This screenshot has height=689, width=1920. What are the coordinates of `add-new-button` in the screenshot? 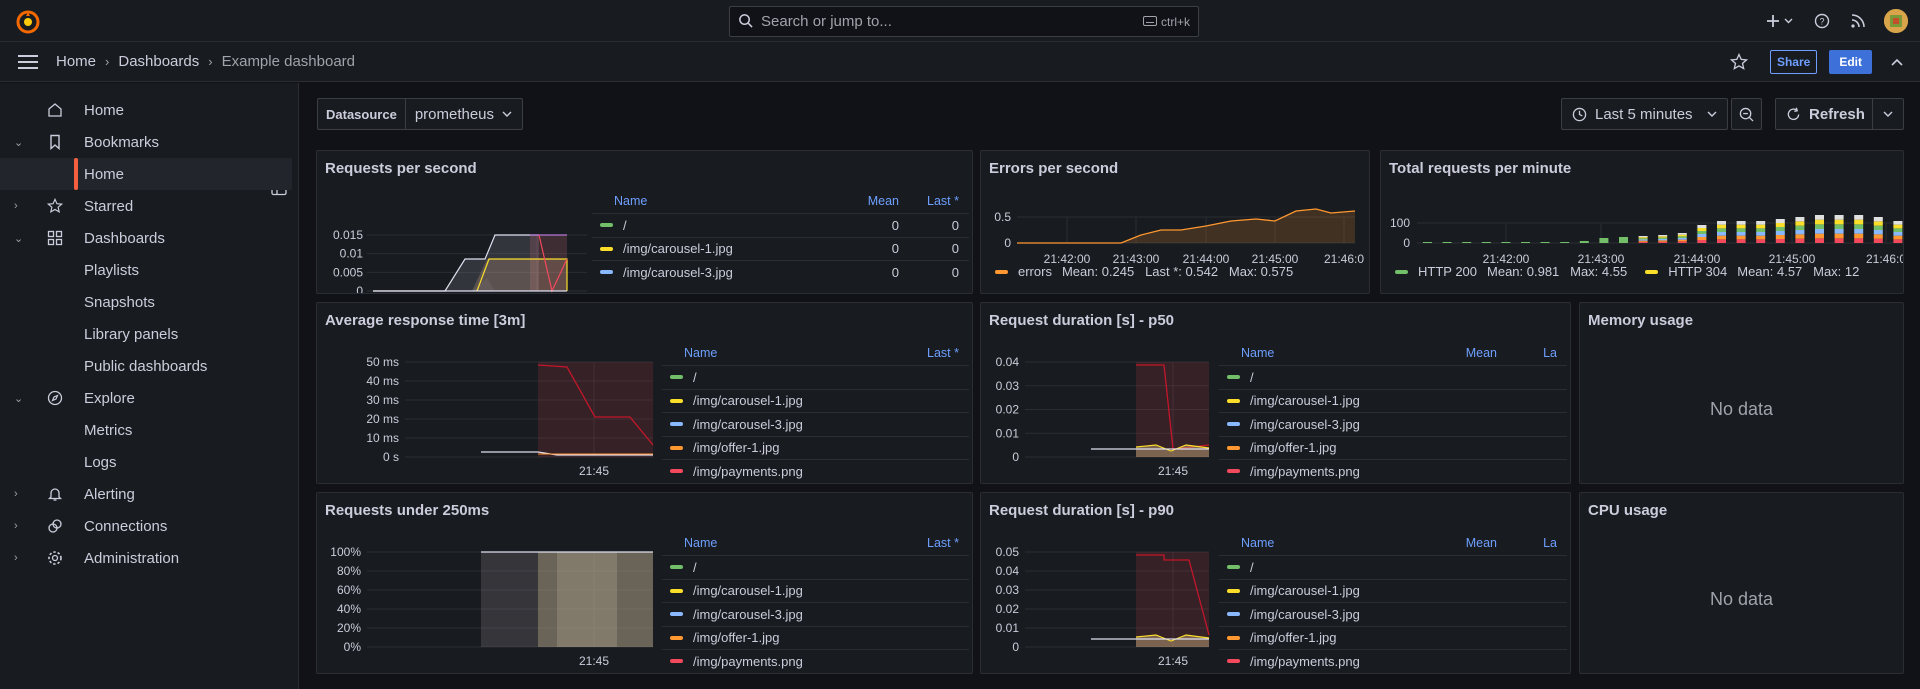 It's located at (1780, 21).